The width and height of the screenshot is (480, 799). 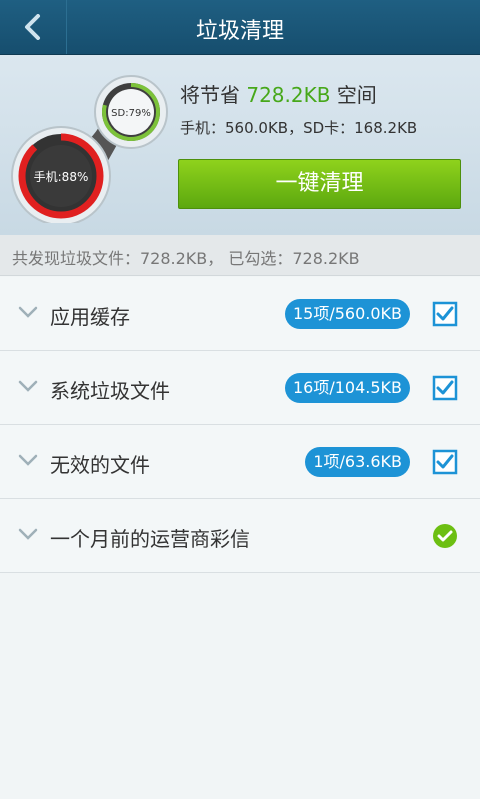 What do you see at coordinates (357, 462) in the screenshot?
I see `count-size-badge: 1项/63.6KB` at bounding box center [357, 462].